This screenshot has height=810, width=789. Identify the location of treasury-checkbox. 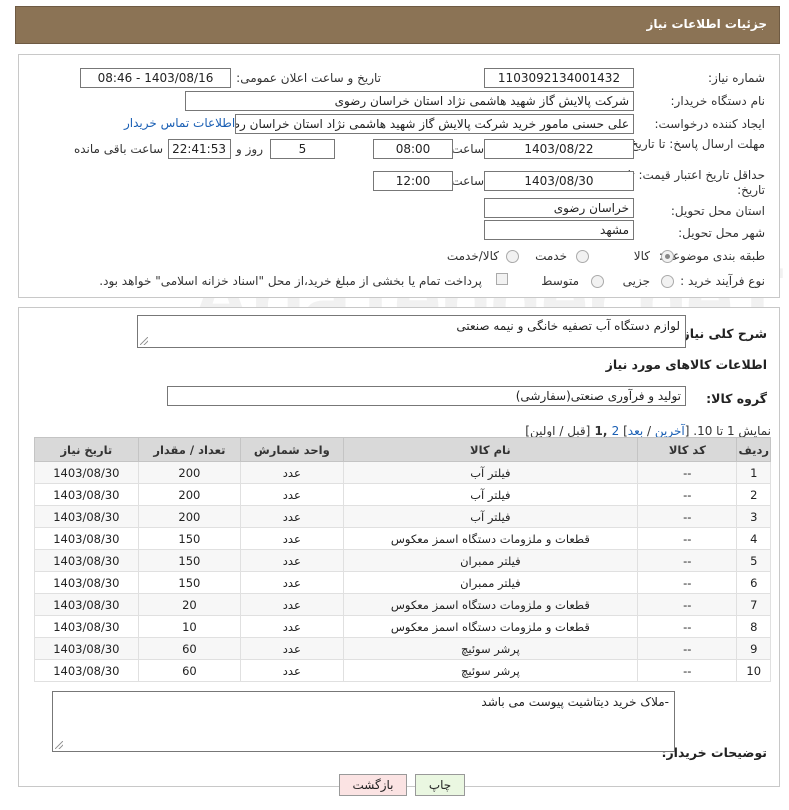
(502, 279).